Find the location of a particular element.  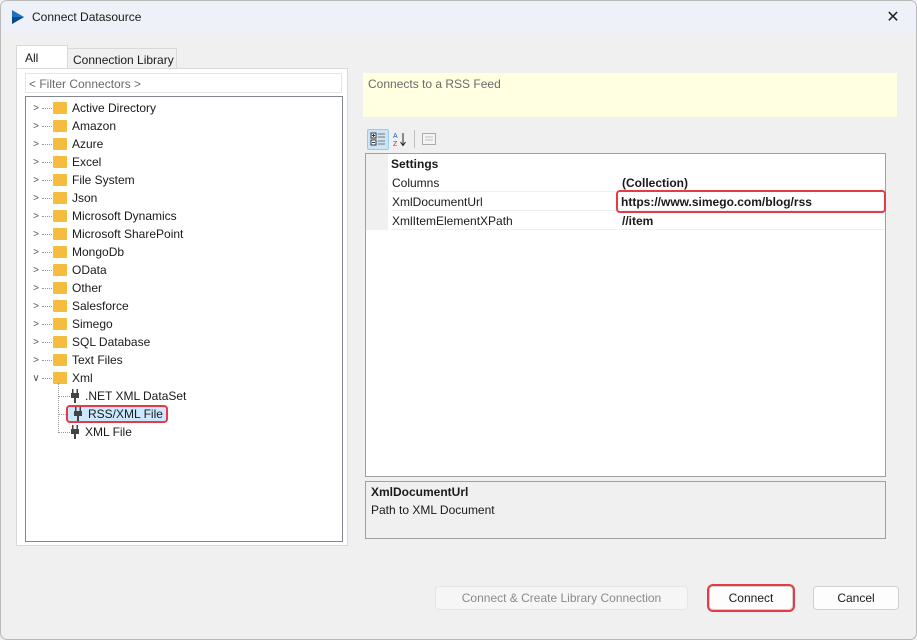

tree-folder: > Azure is located at coordinates (67, 144).